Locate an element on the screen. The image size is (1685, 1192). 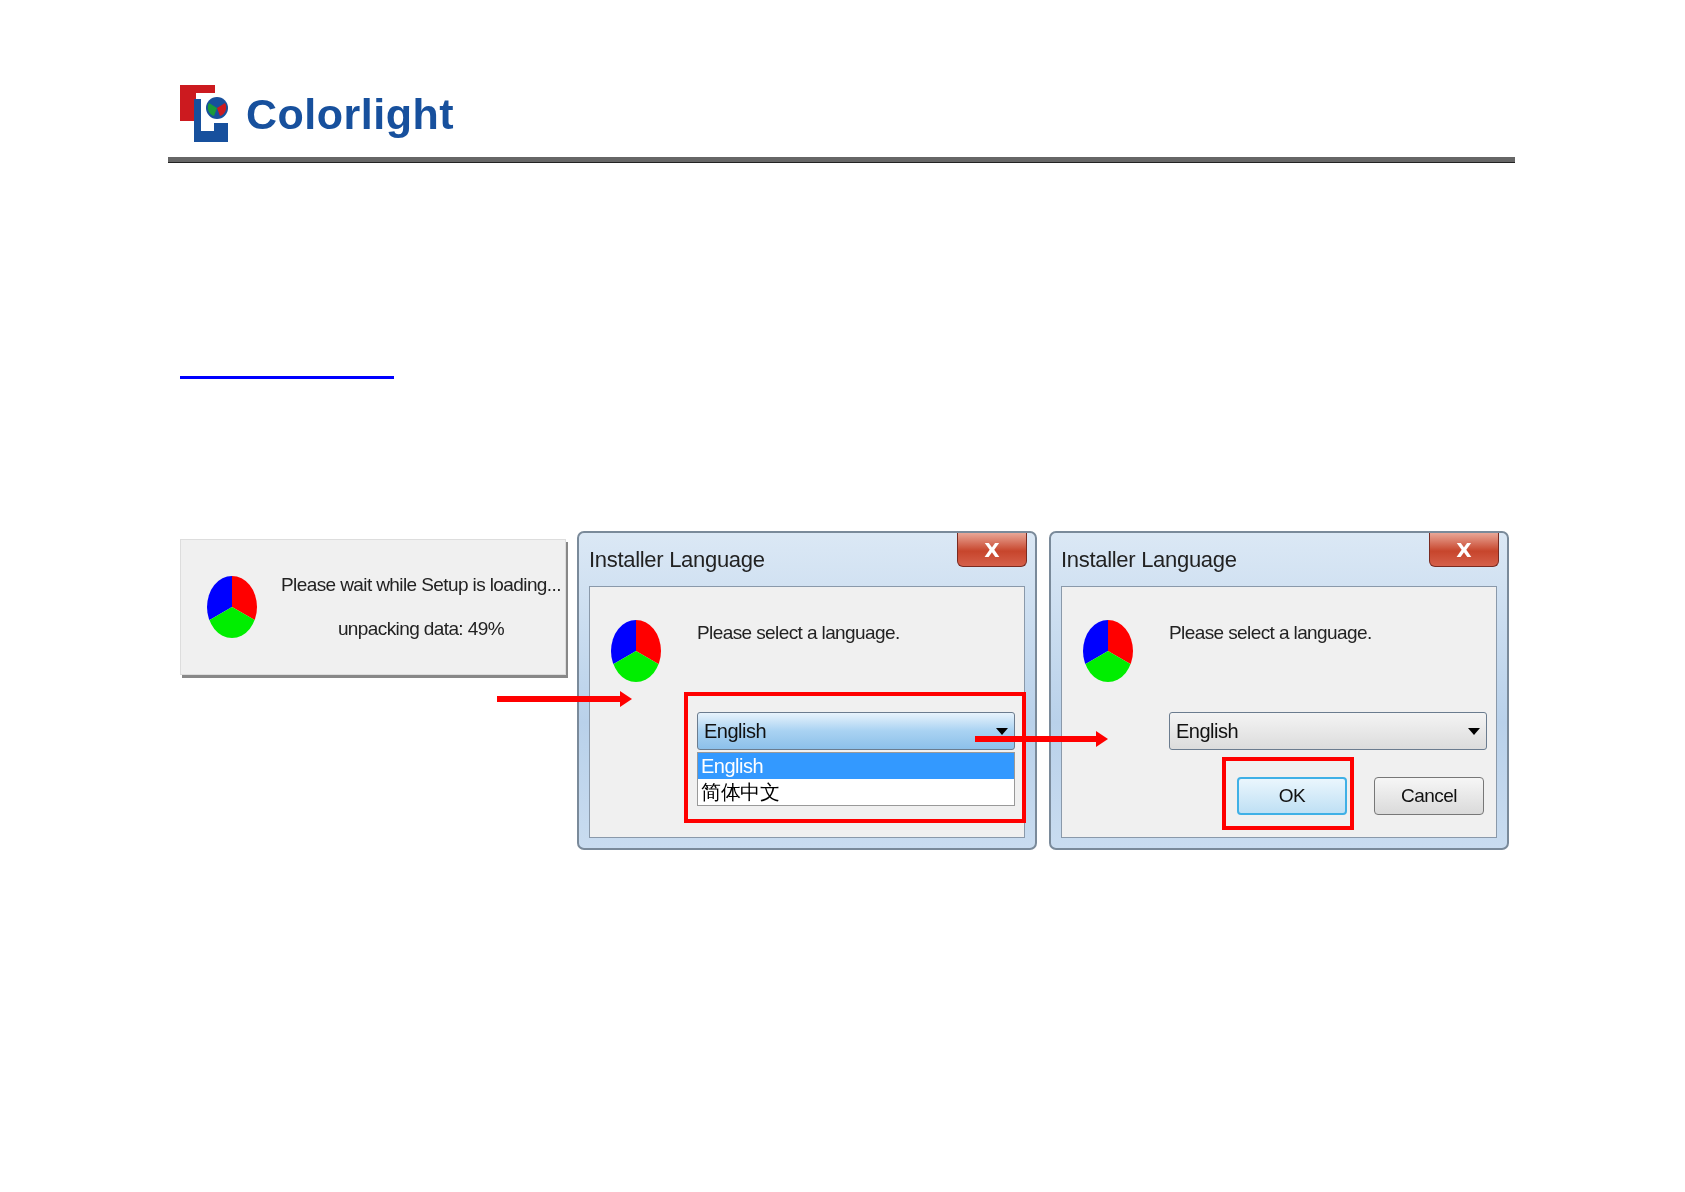
ok-button: OK is located at coordinates (1292, 796).